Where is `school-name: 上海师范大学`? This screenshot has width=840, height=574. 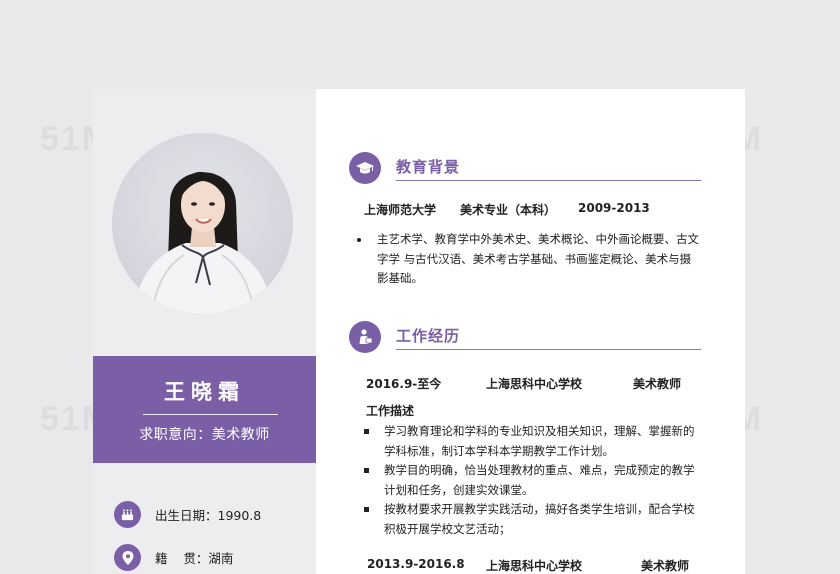 school-name: 上海师范大学 is located at coordinates (400, 210).